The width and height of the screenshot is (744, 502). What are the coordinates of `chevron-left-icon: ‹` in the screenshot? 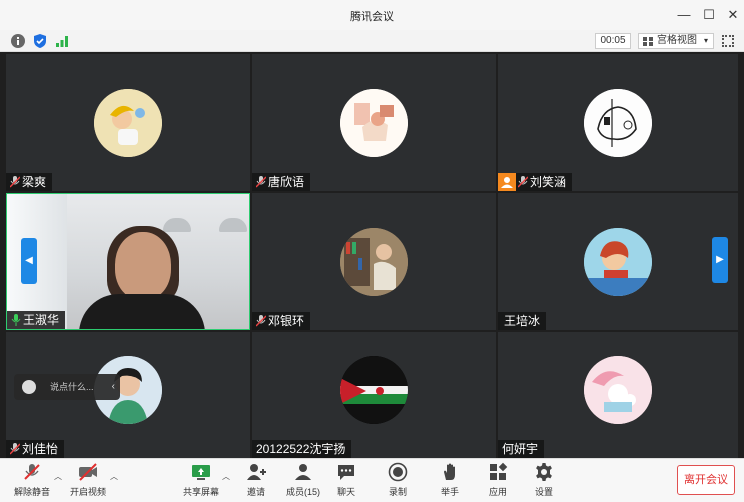 It's located at (113, 387).